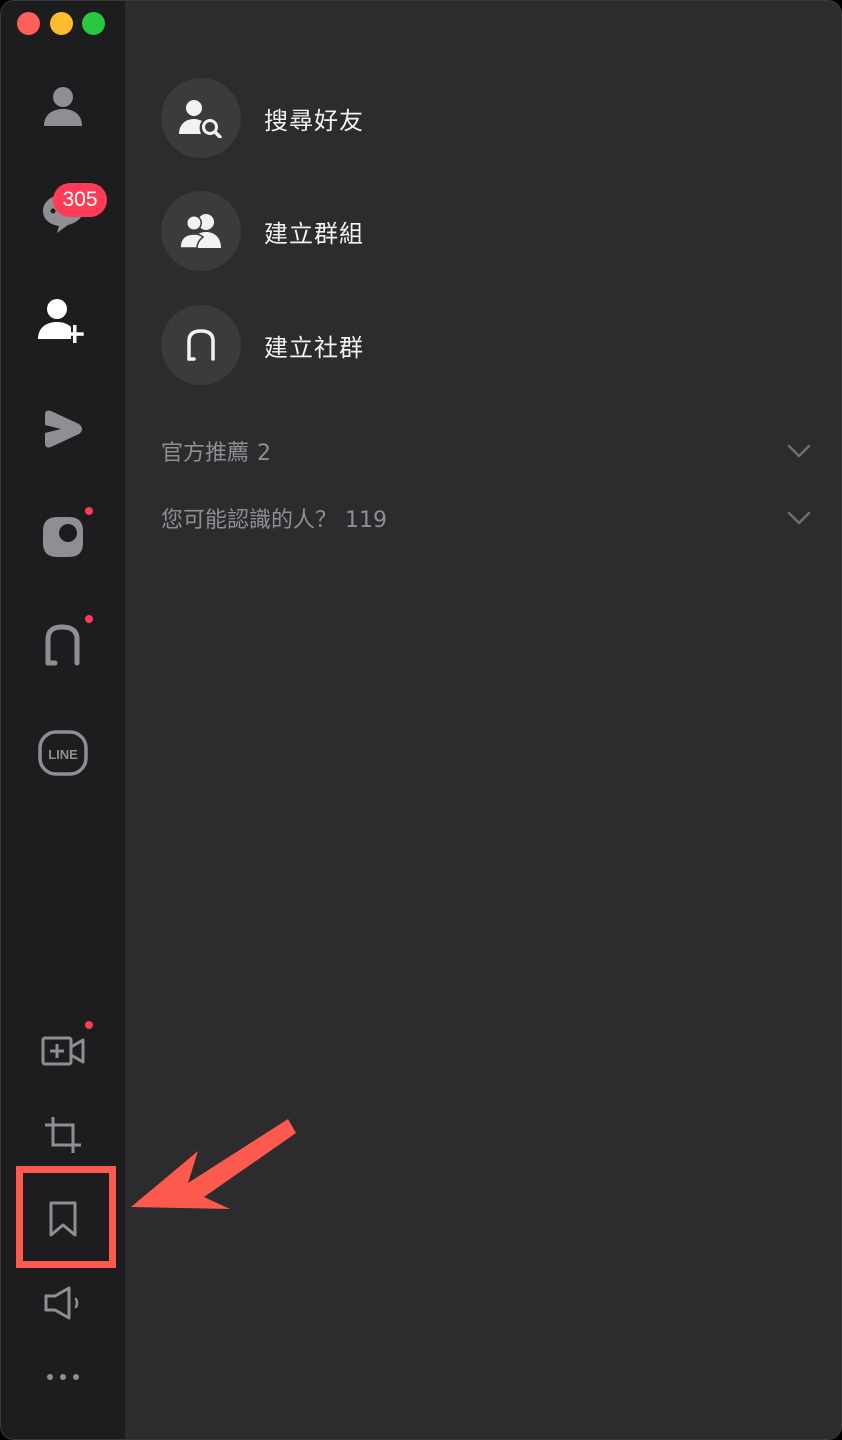 The height and width of the screenshot is (1440, 842). What do you see at coordinates (486, 451) in the screenshot?
I see `official-recommendations-section: 官方推薦 2` at bounding box center [486, 451].